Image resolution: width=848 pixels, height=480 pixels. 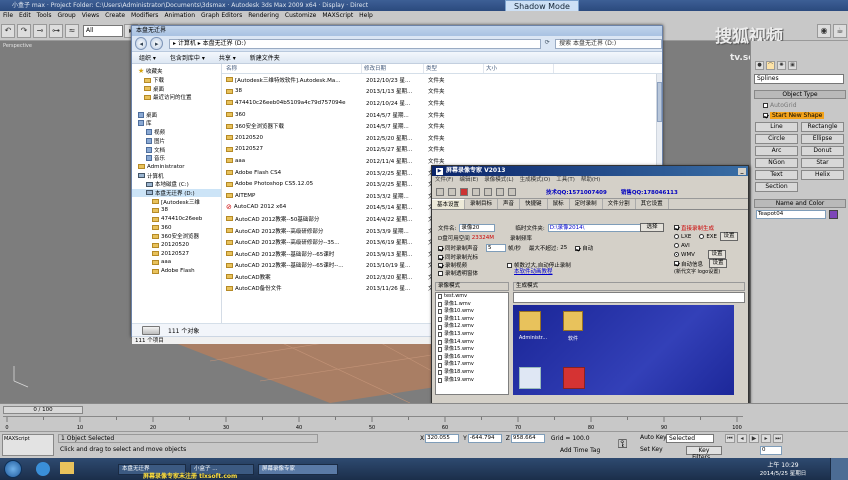 What do you see at coordinates (176, 271) in the screenshot?
I see `nav-item: Adobe Flash` at bounding box center [176, 271].